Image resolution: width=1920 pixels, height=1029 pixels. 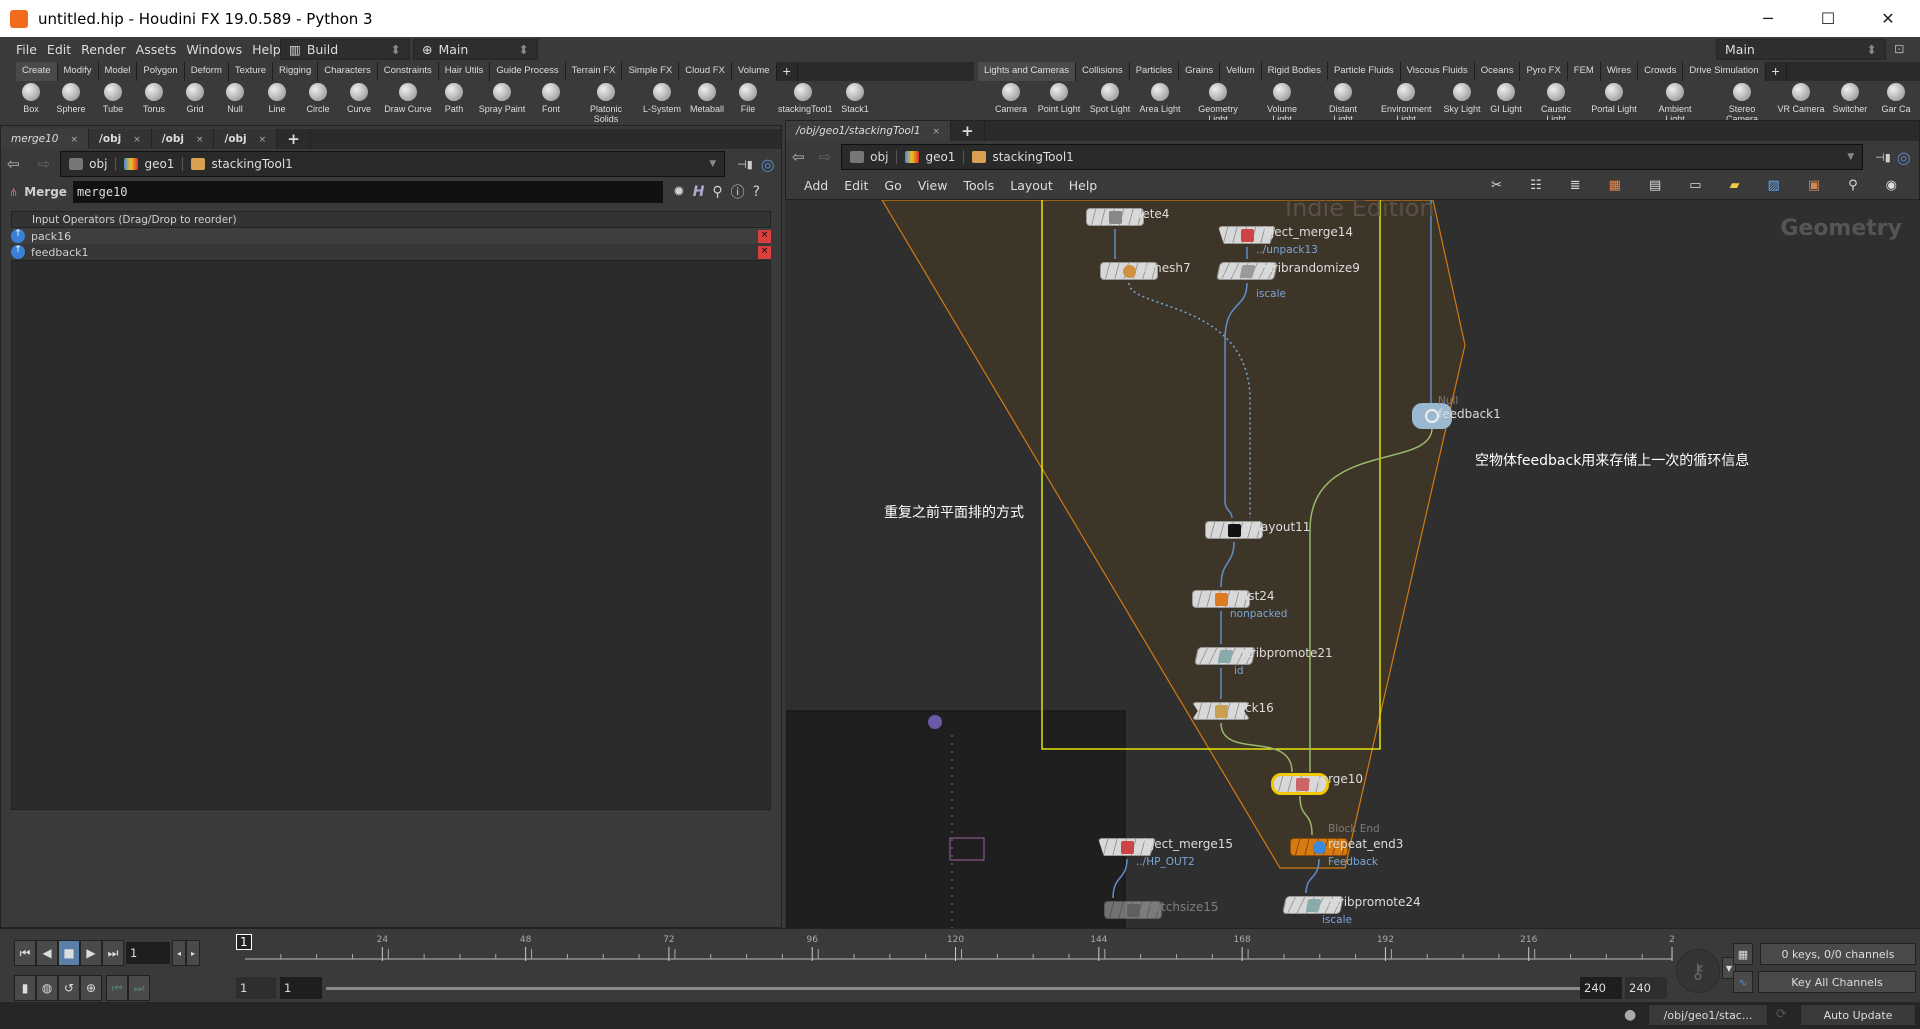 What do you see at coordinates (156, 49) in the screenshot?
I see `menu-assets: Assets` at bounding box center [156, 49].